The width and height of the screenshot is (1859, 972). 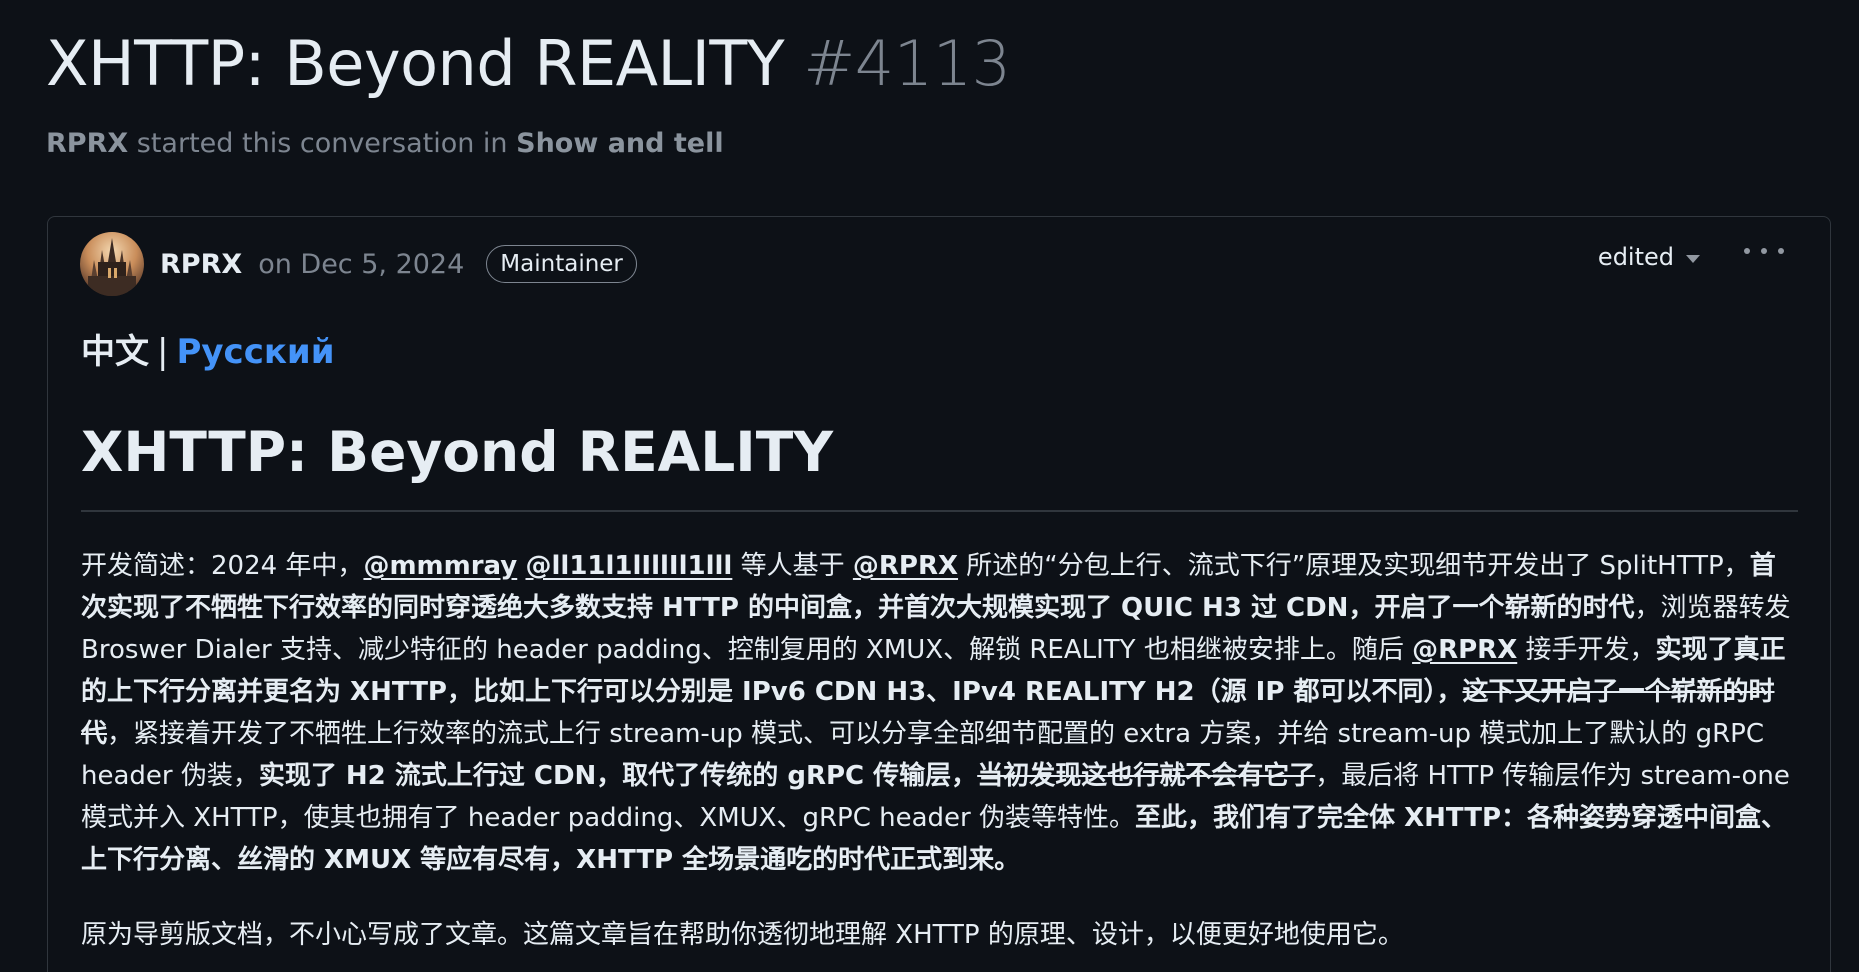 What do you see at coordinates (792, 566) in the screenshot?
I see `text-run: 等人基于` at bounding box center [792, 566].